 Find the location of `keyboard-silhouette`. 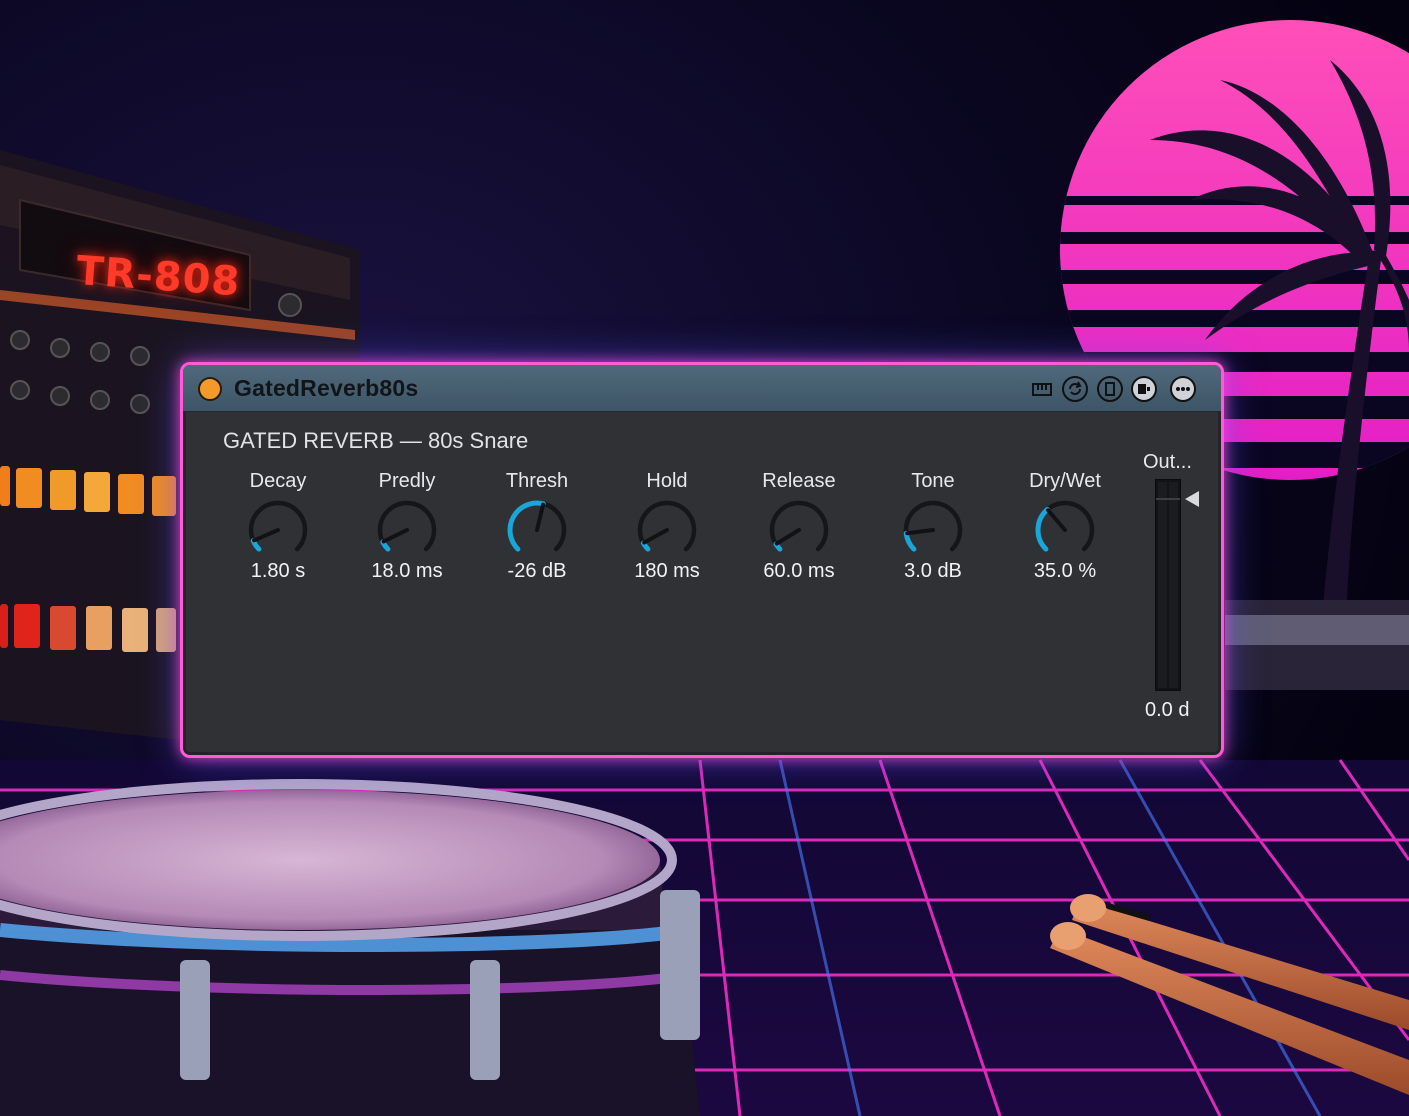

keyboard-silhouette is located at coordinates (1317, 645).